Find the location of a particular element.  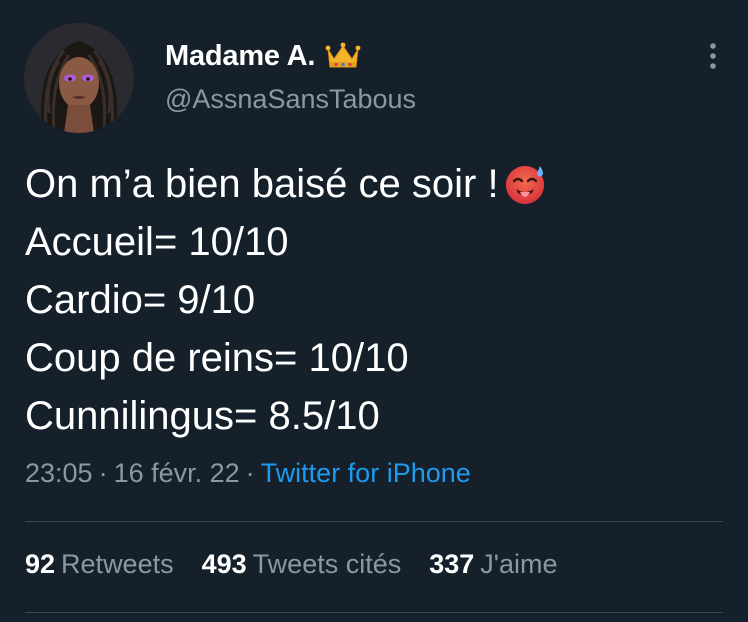

avatar-image is located at coordinates (79, 78).